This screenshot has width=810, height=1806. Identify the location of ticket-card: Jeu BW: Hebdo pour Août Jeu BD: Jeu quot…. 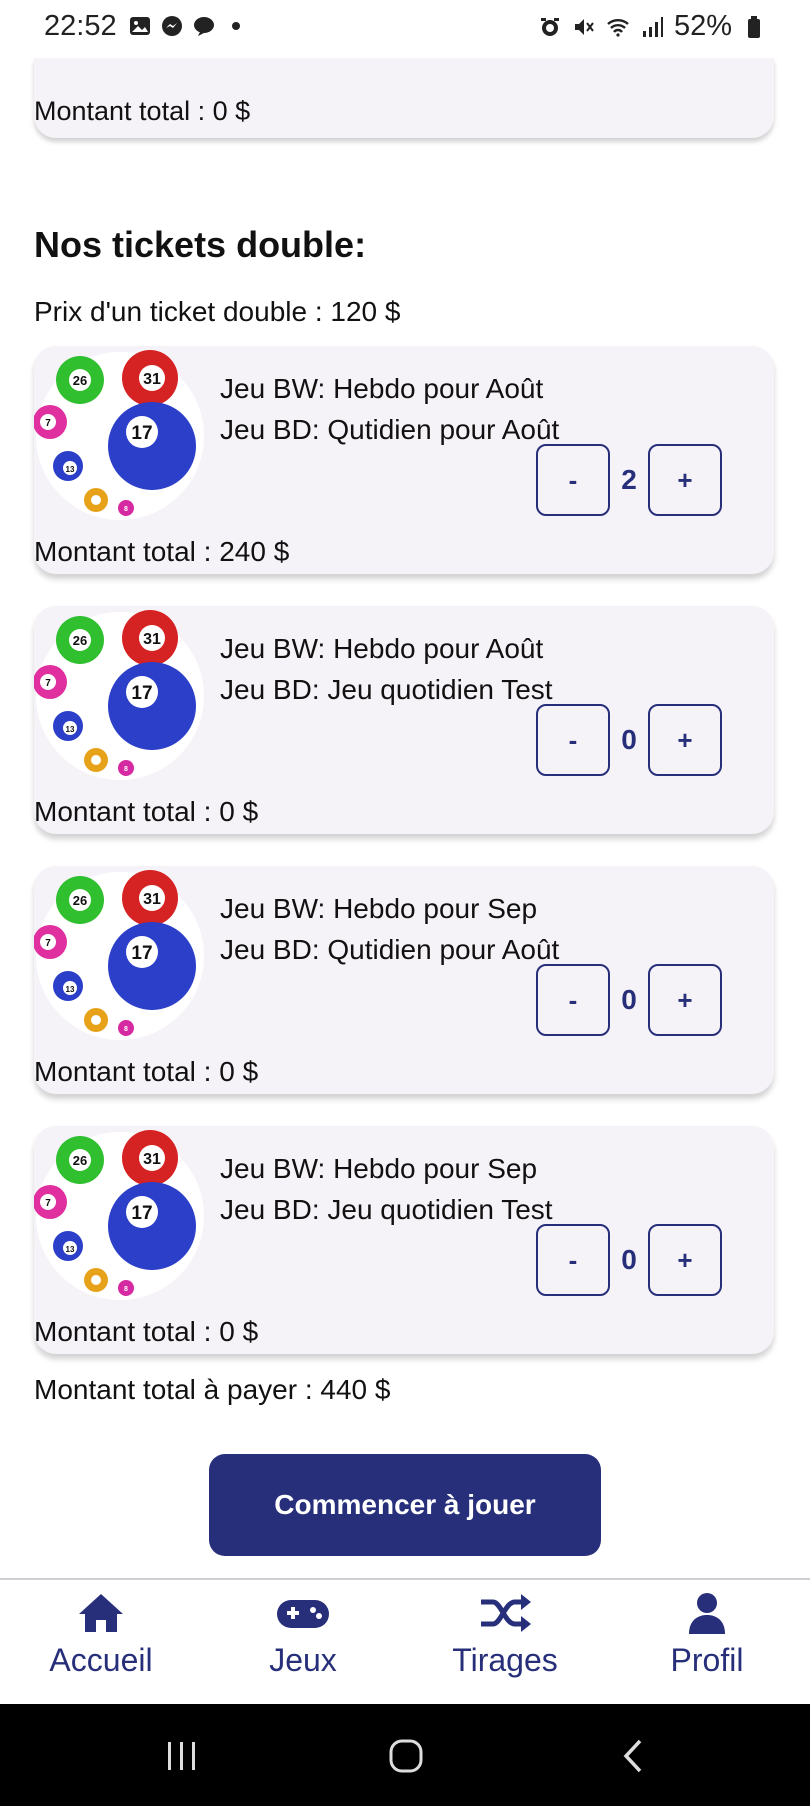
(404, 720).